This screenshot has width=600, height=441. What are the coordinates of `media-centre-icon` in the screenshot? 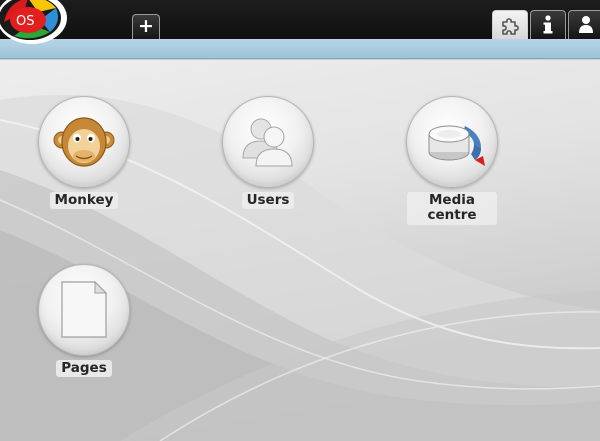 It's located at (456, 145).